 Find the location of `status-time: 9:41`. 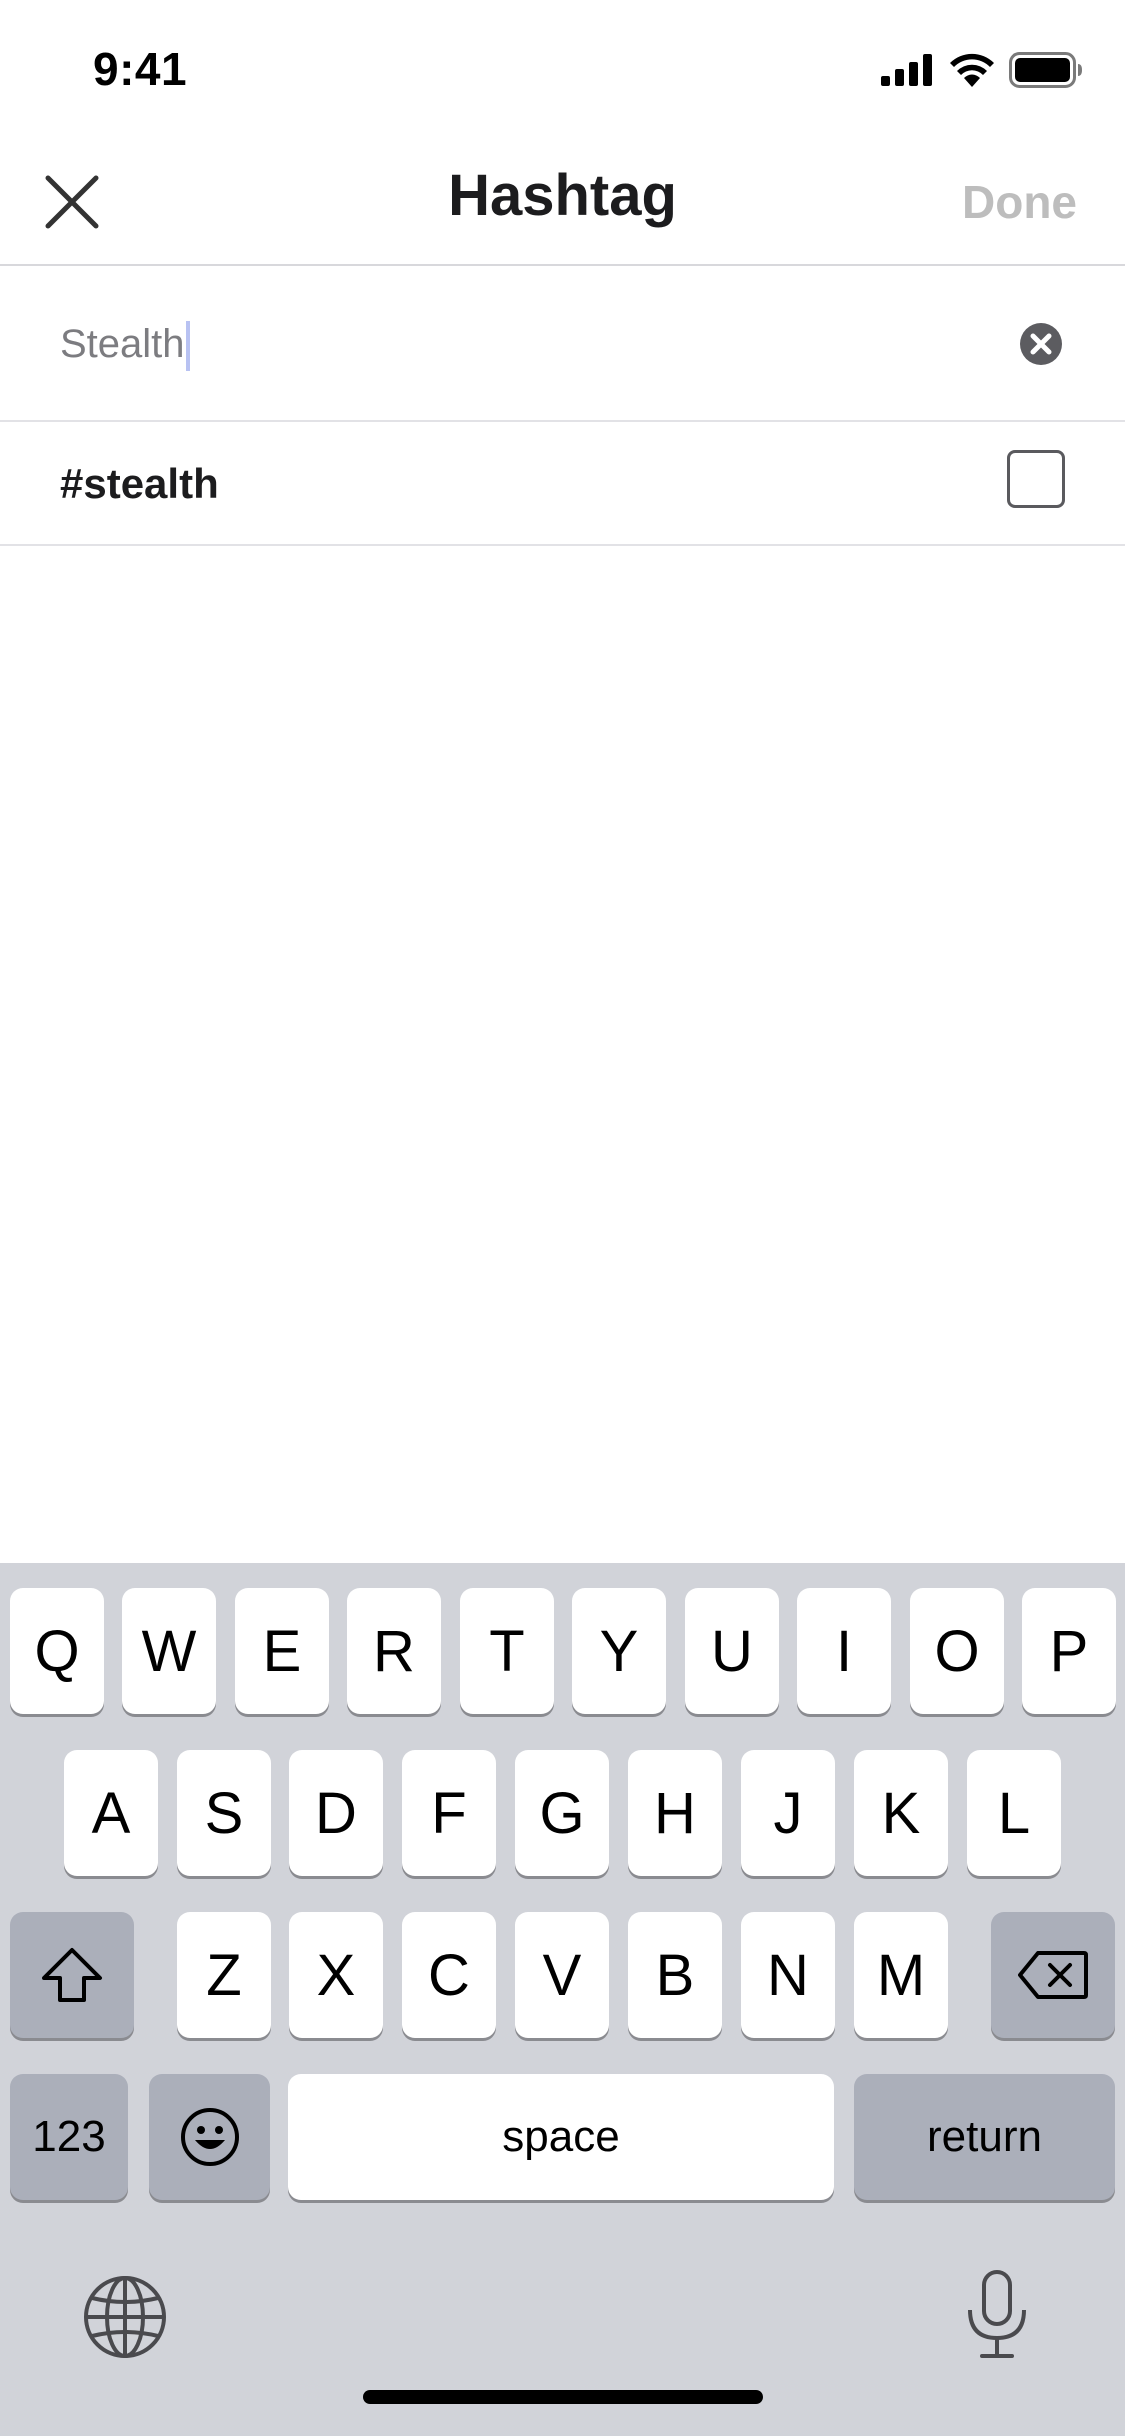

status-time: 9:41 is located at coordinates (140, 69).